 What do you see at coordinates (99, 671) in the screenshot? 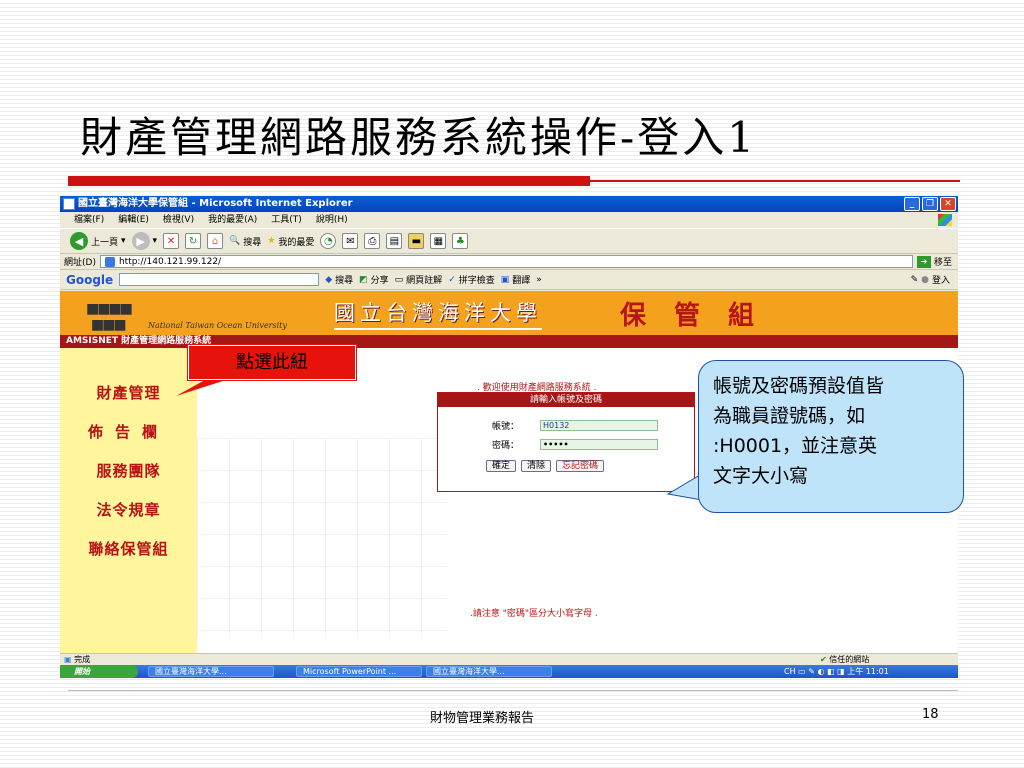
I see `start-button: 開始` at bounding box center [99, 671].